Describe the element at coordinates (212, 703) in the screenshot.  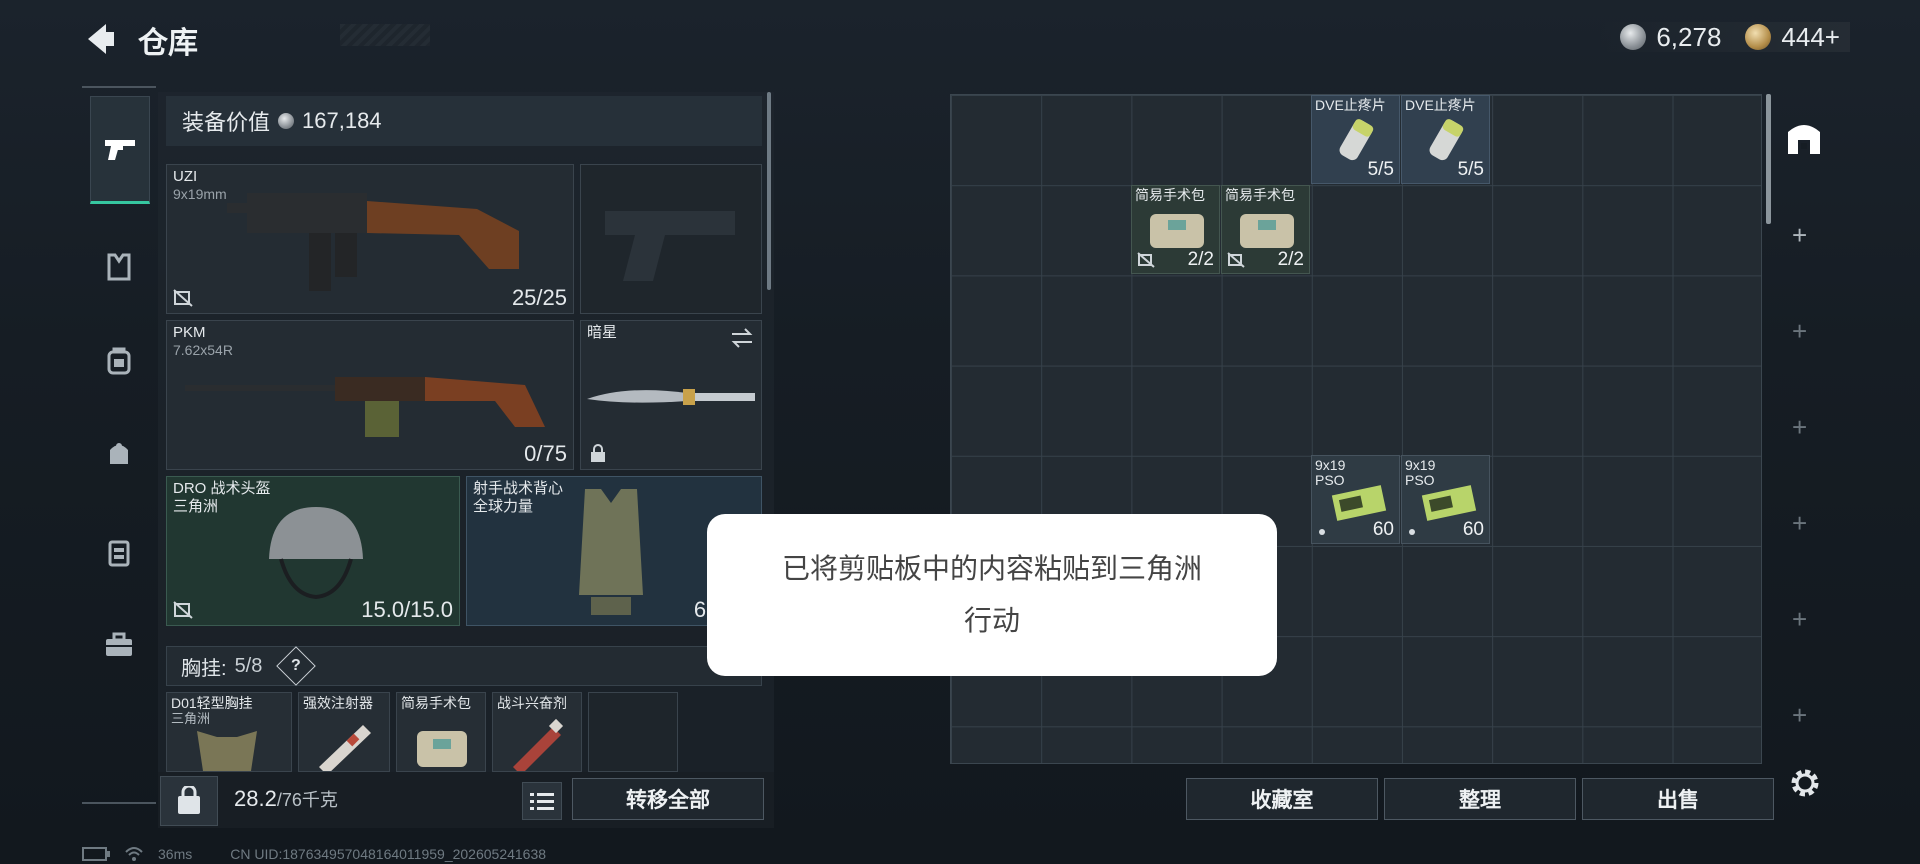
I see `rig-item-name: D01轻型胸挂` at that location.